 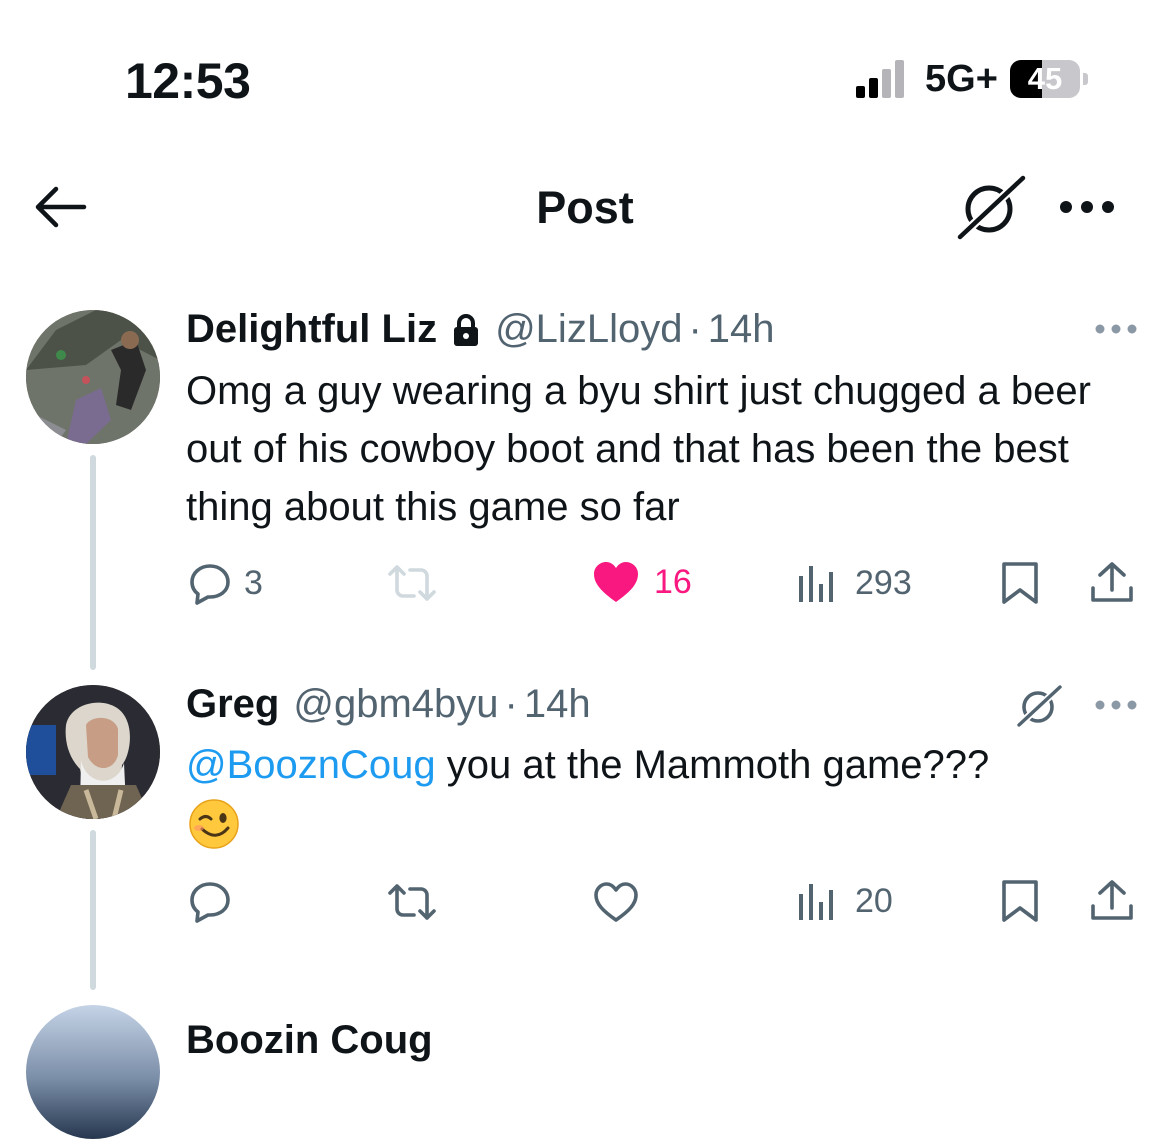 I want to click on reply-button, so click(x=210, y=901).